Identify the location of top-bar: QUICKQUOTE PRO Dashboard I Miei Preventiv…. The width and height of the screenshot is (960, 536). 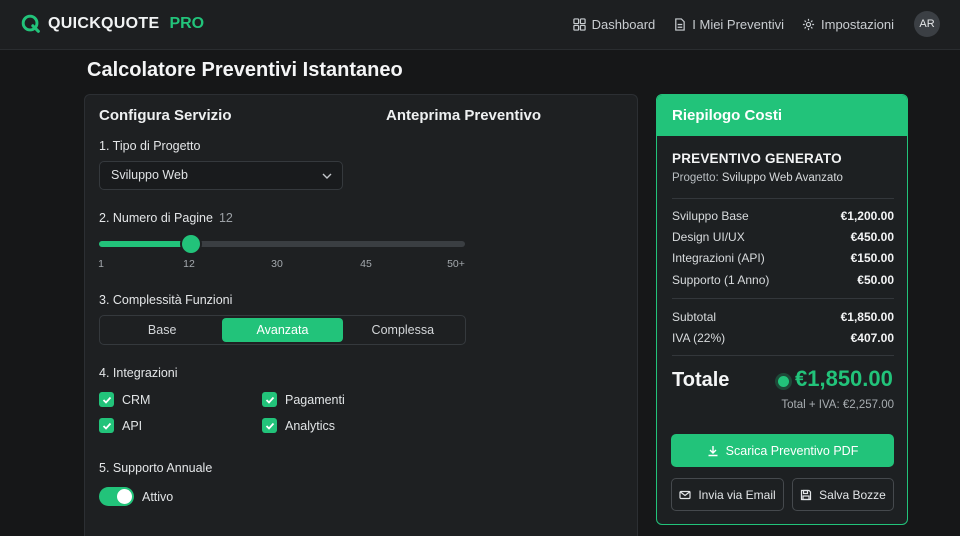
(480, 25).